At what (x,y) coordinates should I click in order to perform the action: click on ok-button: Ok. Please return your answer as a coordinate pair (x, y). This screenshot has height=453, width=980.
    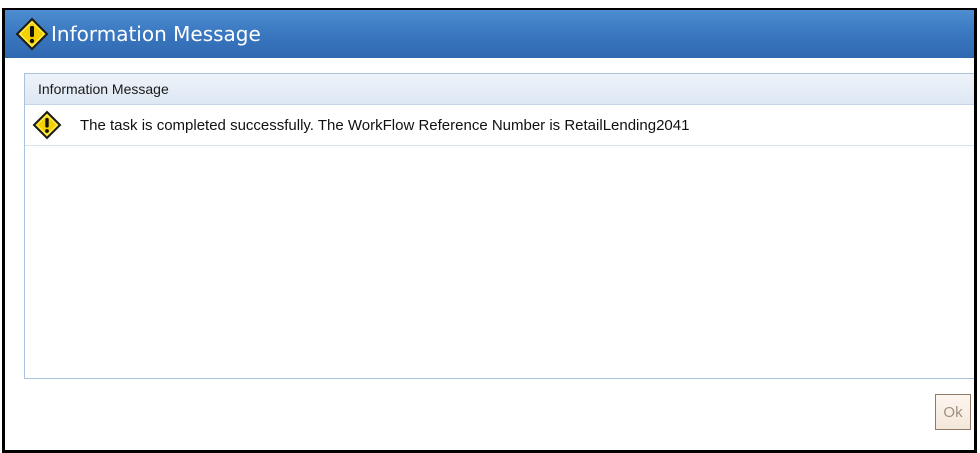
    Looking at the image, I should click on (953, 412).